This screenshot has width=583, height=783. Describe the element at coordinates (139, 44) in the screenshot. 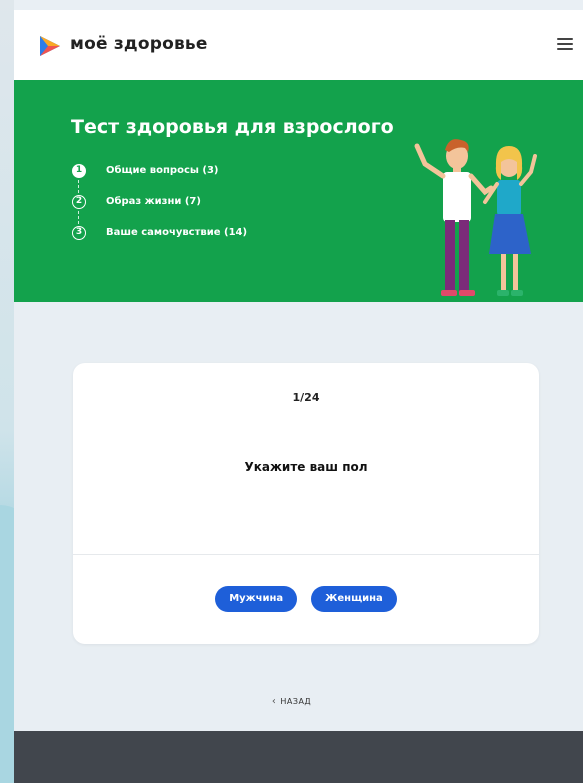

I see `brand-name: моё здоровье` at that location.